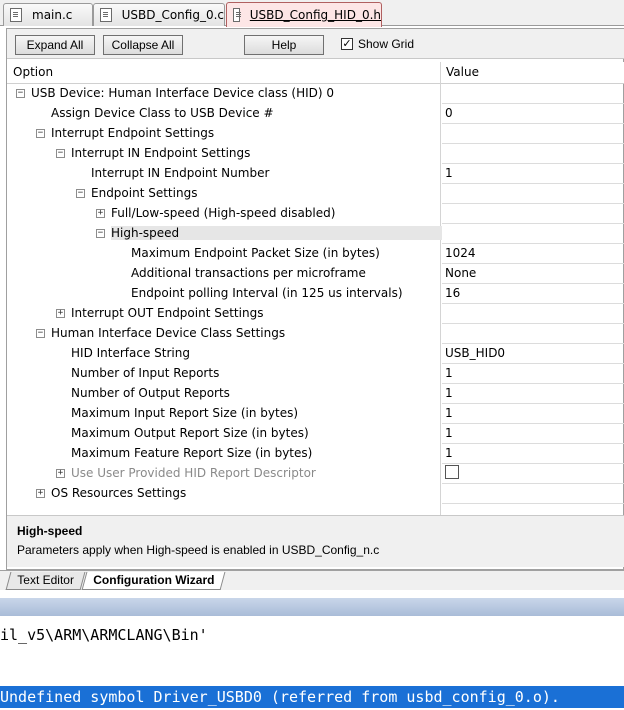  I want to click on tree-row: − Endpoint Settings, so click(315, 194).